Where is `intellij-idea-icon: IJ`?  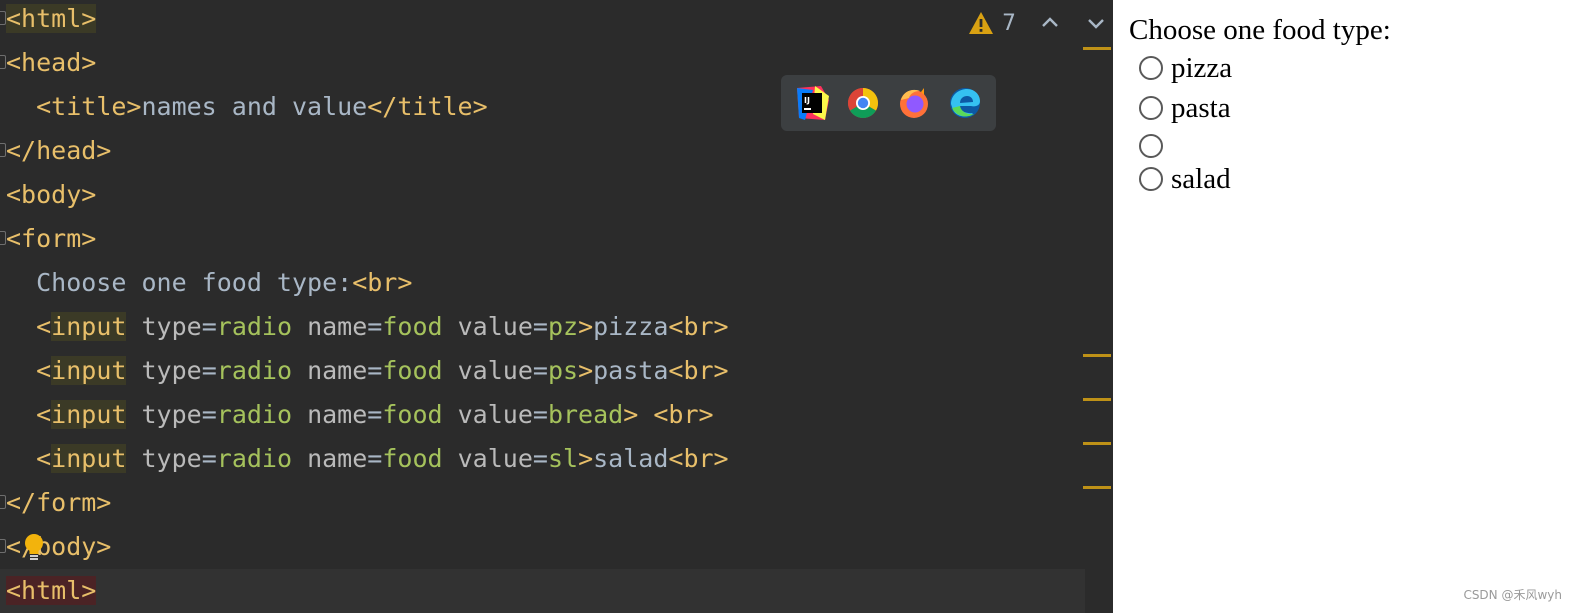 intellij-idea-icon: IJ is located at coordinates (812, 103).